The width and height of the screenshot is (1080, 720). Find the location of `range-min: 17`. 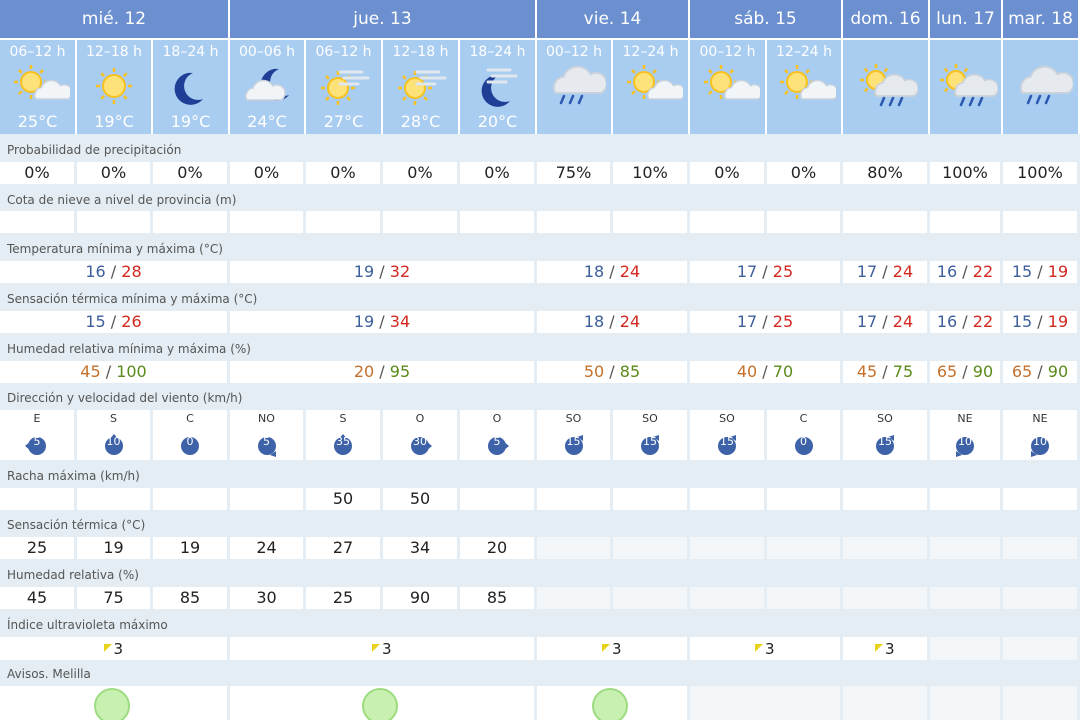

range-min: 17 is located at coordinates (747, 271).